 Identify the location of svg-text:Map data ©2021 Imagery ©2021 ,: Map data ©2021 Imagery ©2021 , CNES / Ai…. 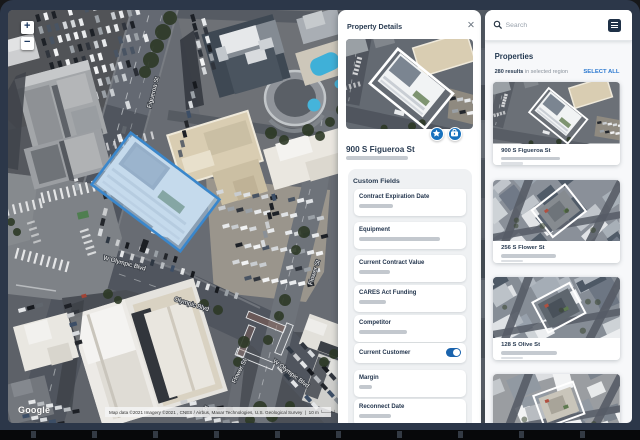
(222, 412).